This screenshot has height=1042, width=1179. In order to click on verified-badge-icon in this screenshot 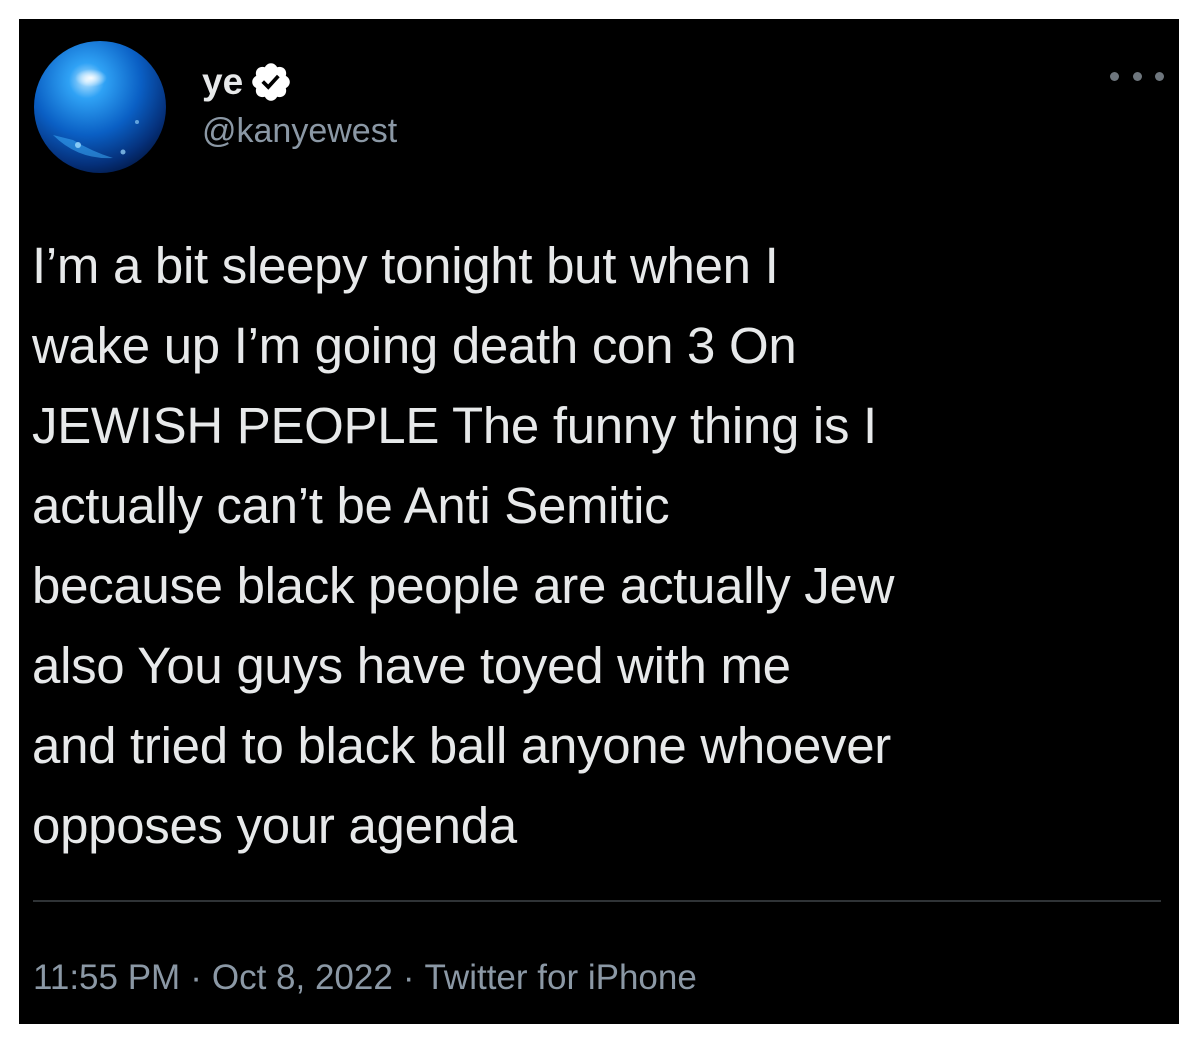, I will do `click(271, 82)`.